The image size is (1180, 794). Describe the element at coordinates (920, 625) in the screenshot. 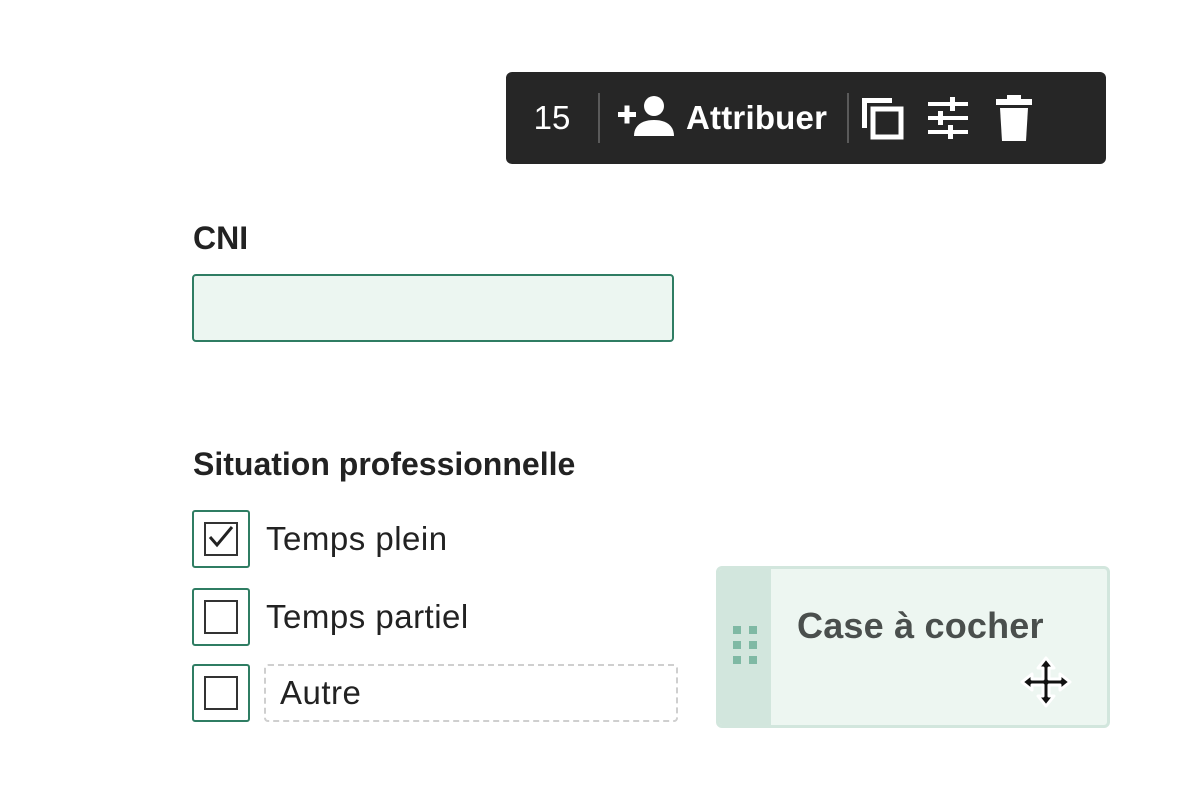

I see `dragged-element-label: Case à cocher` at that location.